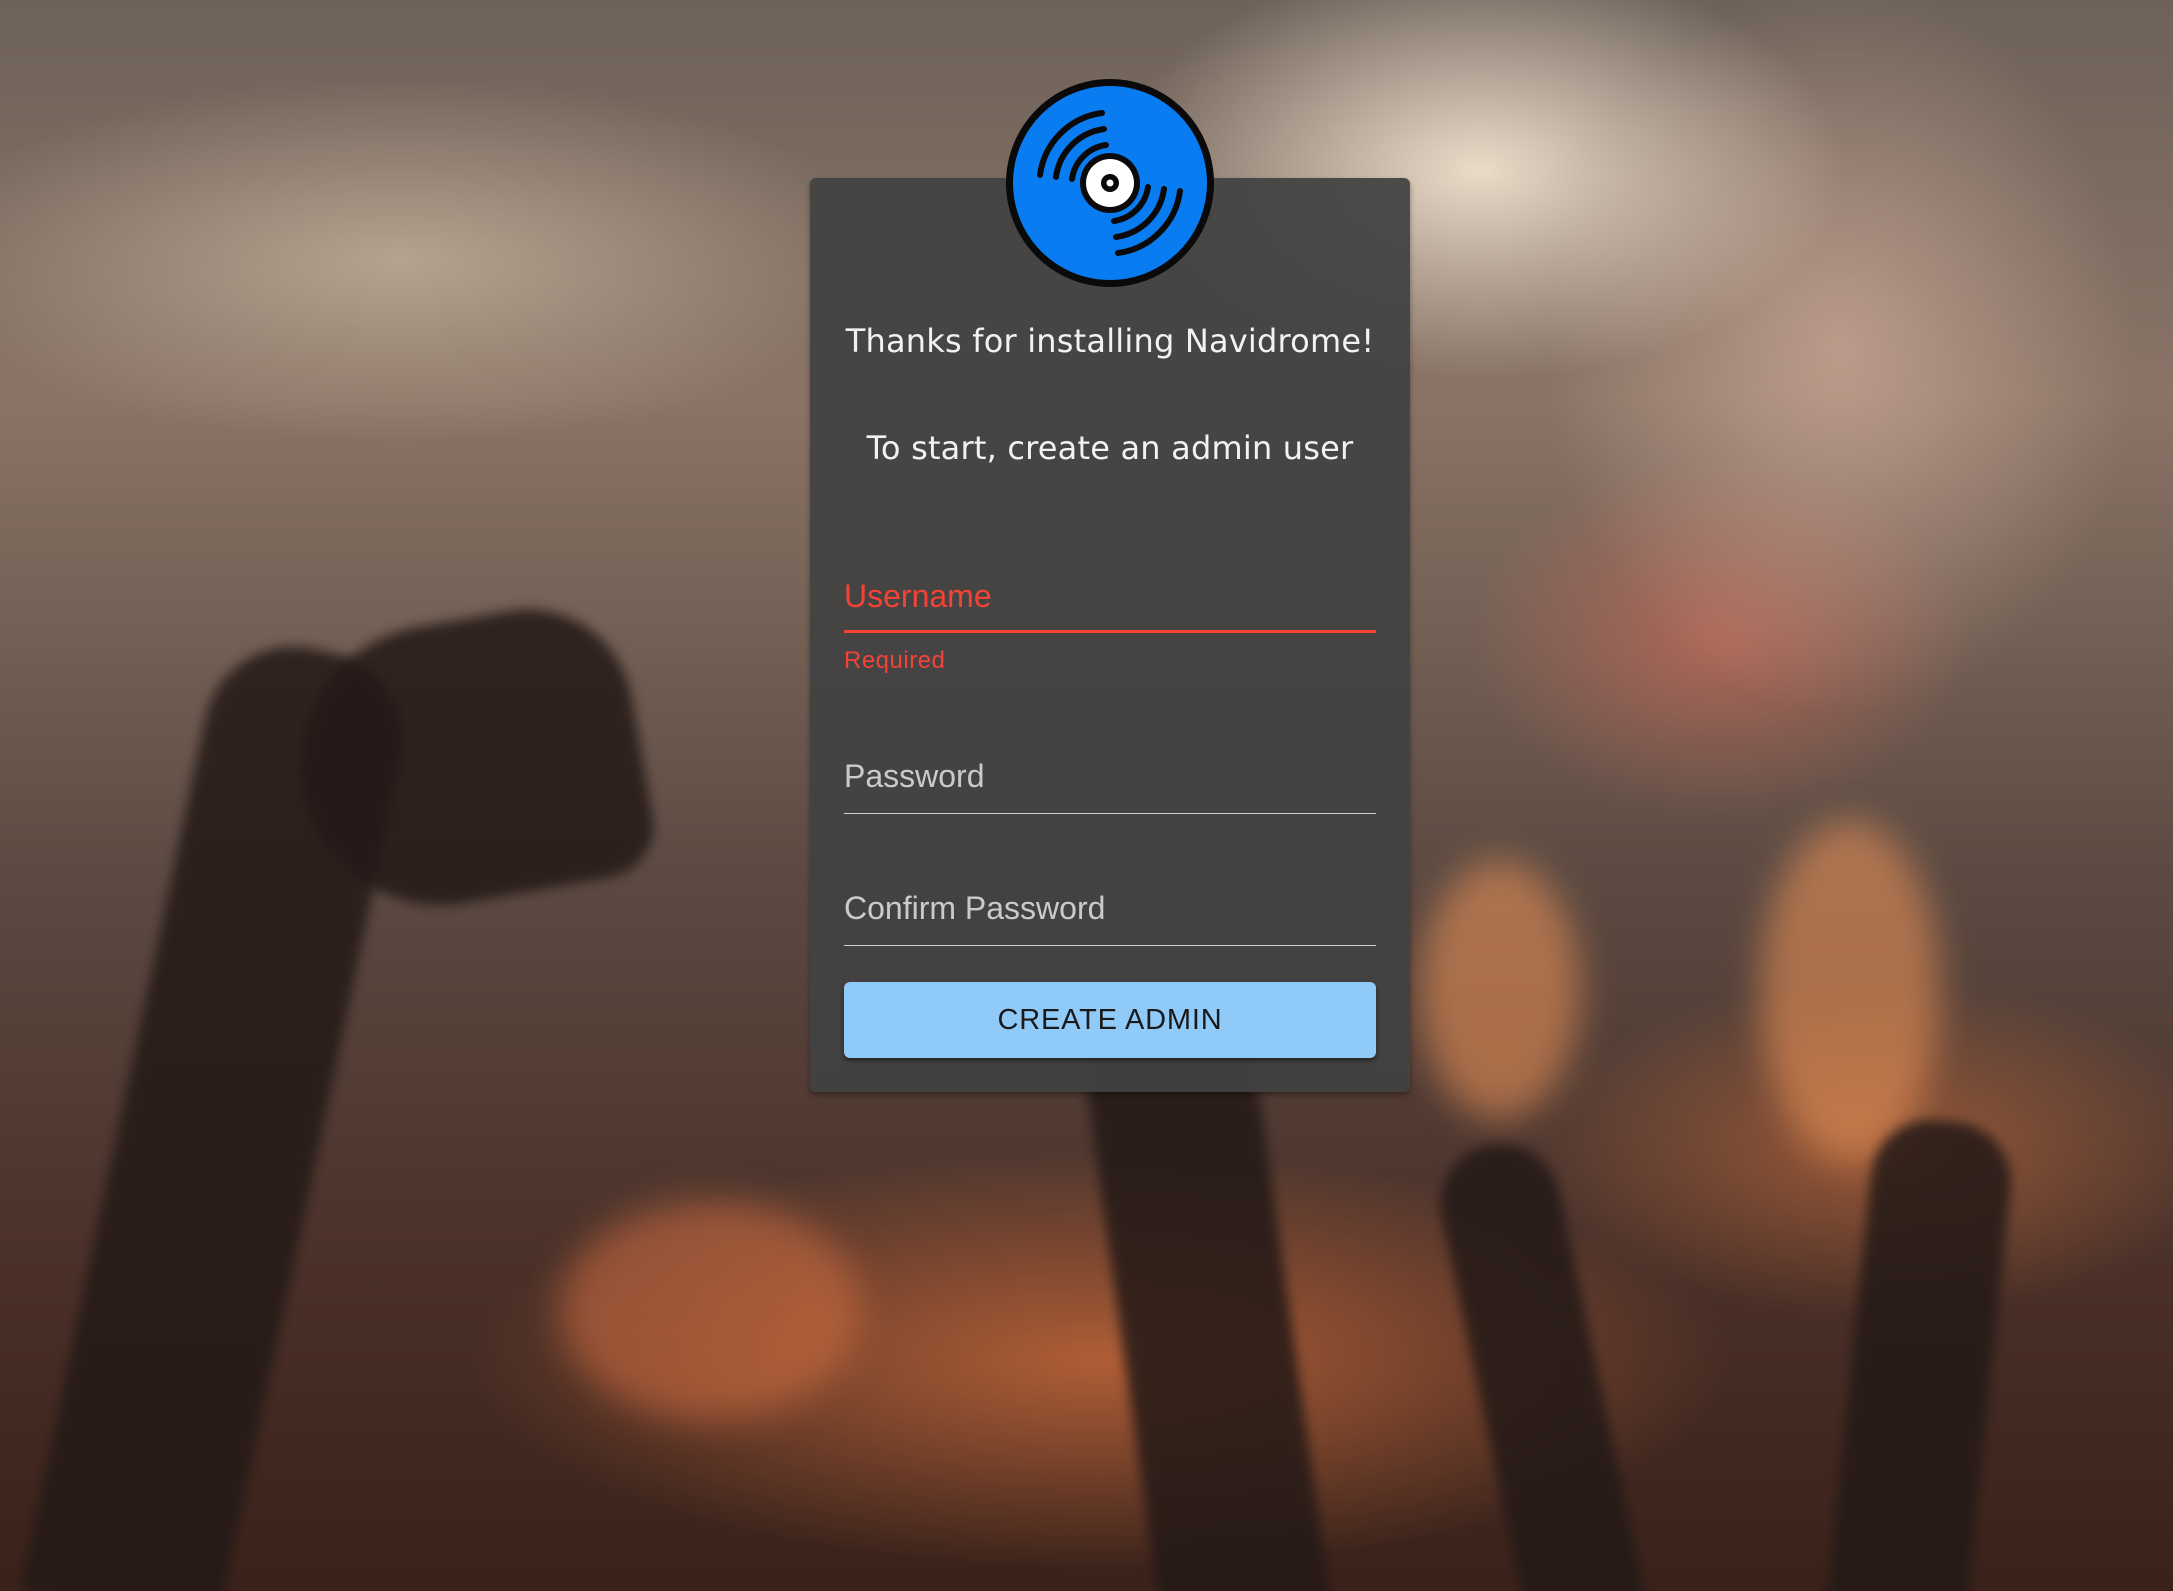  Describe the element at coordinates (1110, 788) in the screenshot. I see `password-field: Password` at that location.